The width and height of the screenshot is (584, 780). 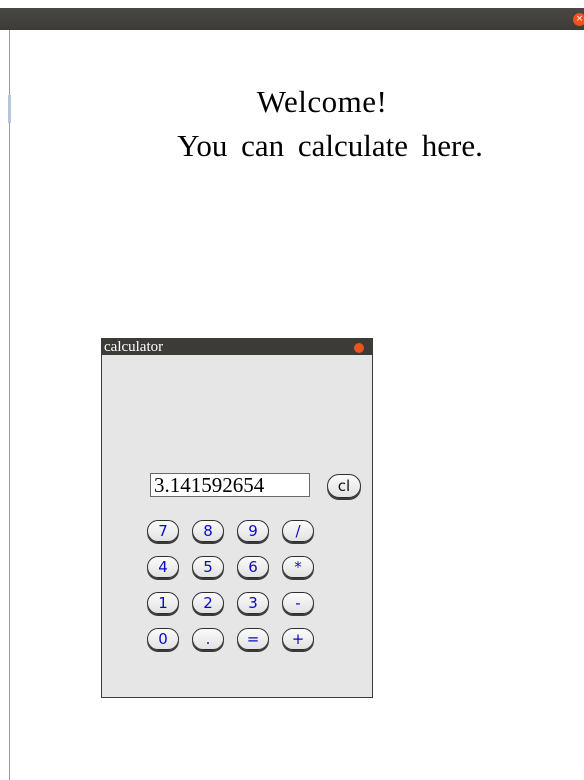 I want to click on multiply-button: *, so click(x=298, y=567).